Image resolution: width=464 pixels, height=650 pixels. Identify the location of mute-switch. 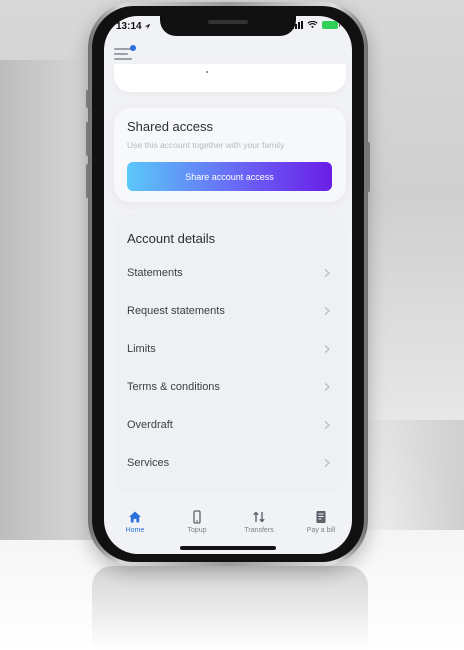
(87, 99).